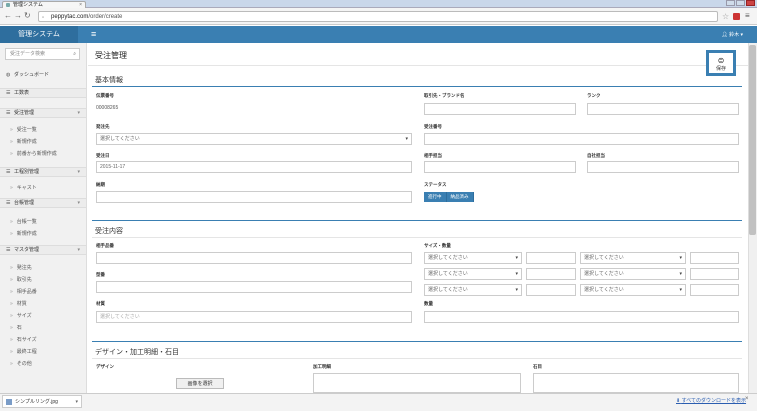 The height and width of the screenshot is (411, 757). I want to click on close-window-button, so click(750, 3).